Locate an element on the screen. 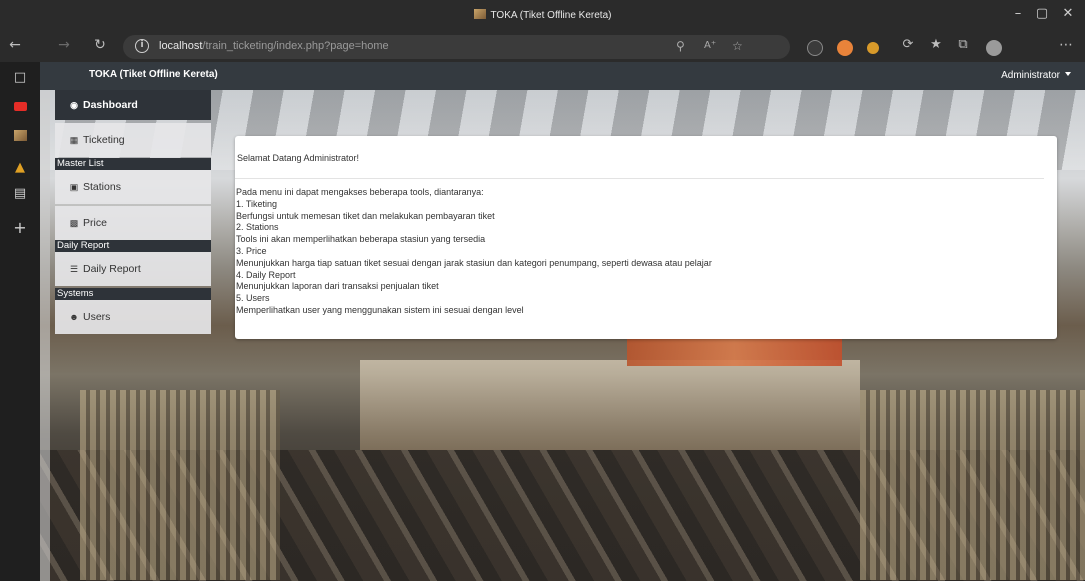 The image size is (1085, 581). window-title: TOKA (Tiket Offline Kereta) is located at coordinates (542, 15).